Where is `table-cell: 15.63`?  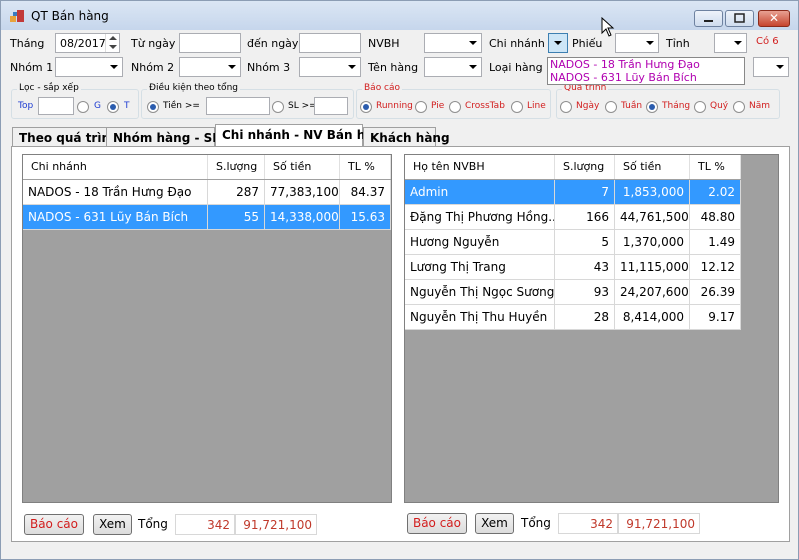 table-cell: 15.63 is located at coordinates (365, 217).